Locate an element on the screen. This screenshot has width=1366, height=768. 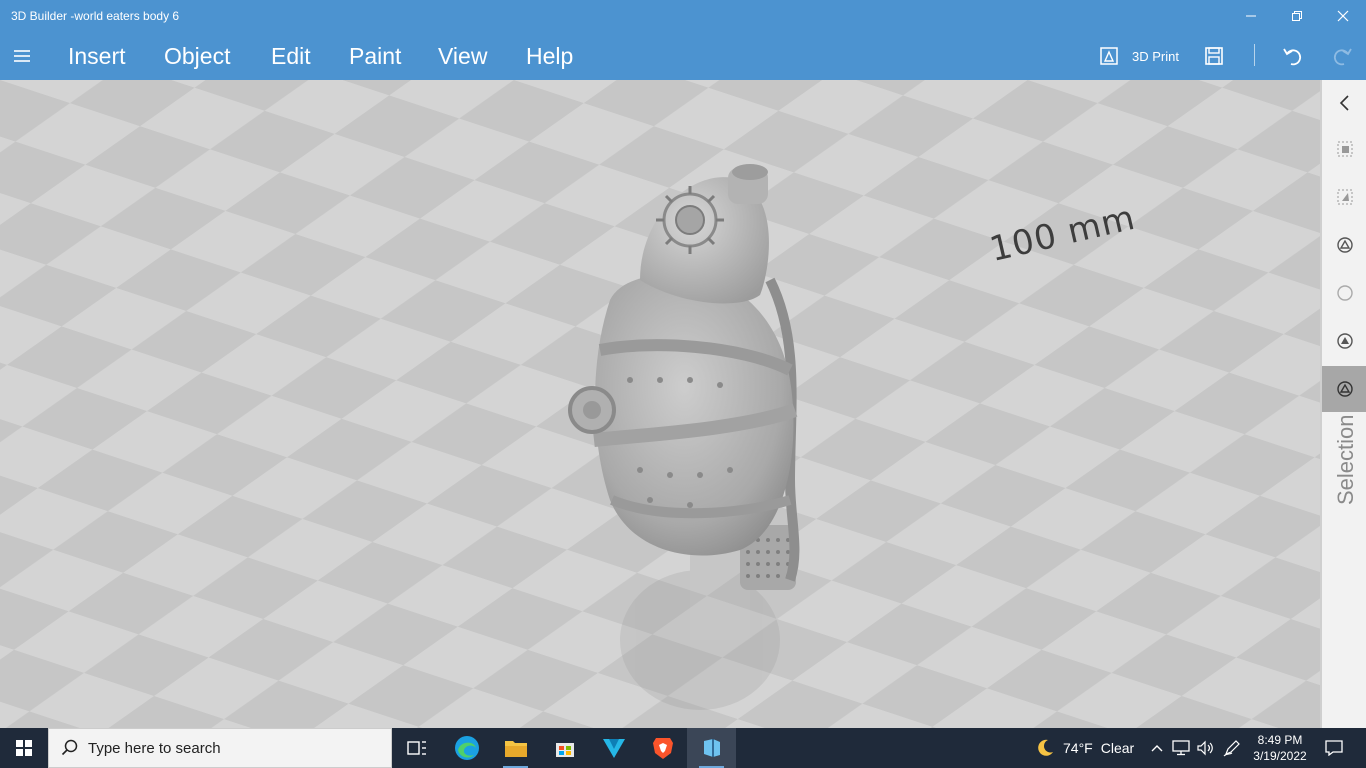
volume-button is located at coordinates (1205, 748).